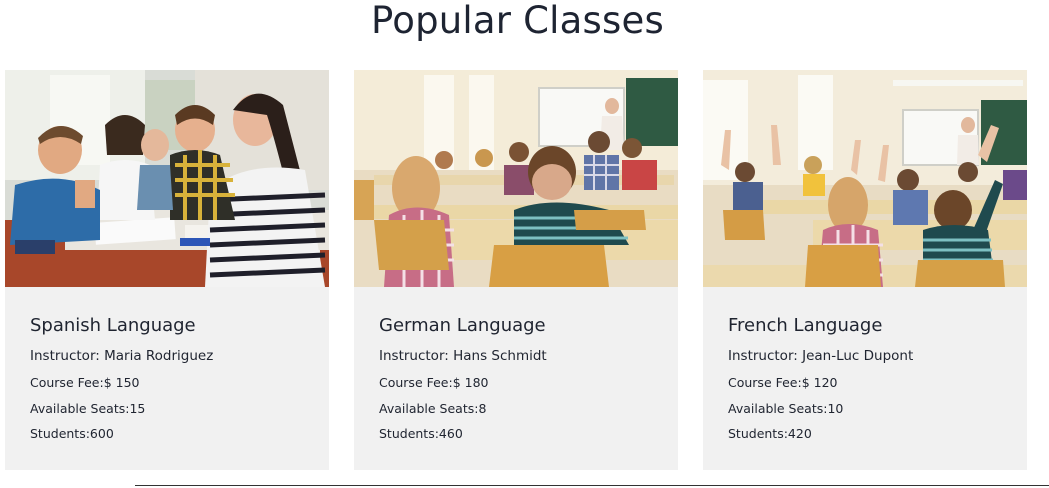 This screenshot has height=488, width=1049. What do you see at coordinates (421, 433) in the screenshot?
I see `class-students: Students:460` at bounding box center [421, 433].